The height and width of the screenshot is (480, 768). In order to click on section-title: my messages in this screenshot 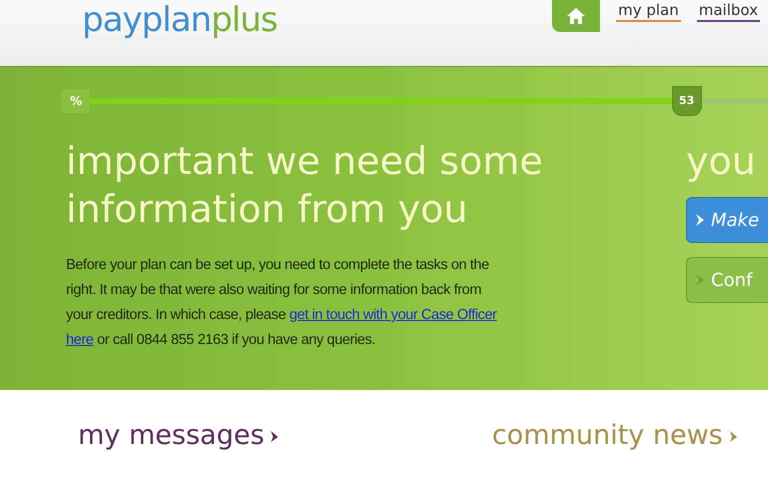, I will do `click(171, 436)`.